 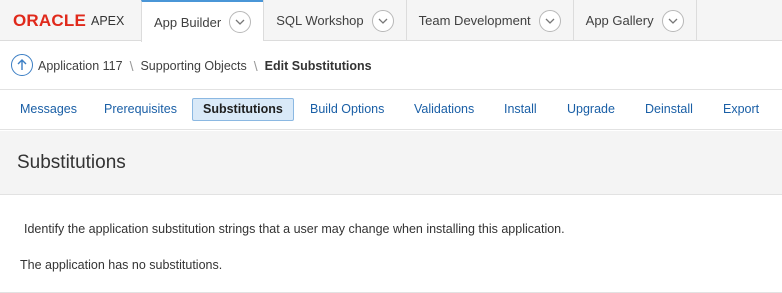 I want to click on oracle-apex-logo: ORACLE APEX, so click(x=68, y=21).